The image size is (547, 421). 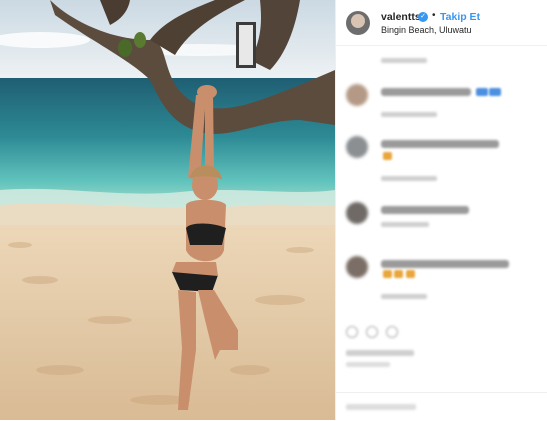 What do you see at coordinates (392, 332) in the screenshot?
I see `share-icon` at bounding box center [392, 332].